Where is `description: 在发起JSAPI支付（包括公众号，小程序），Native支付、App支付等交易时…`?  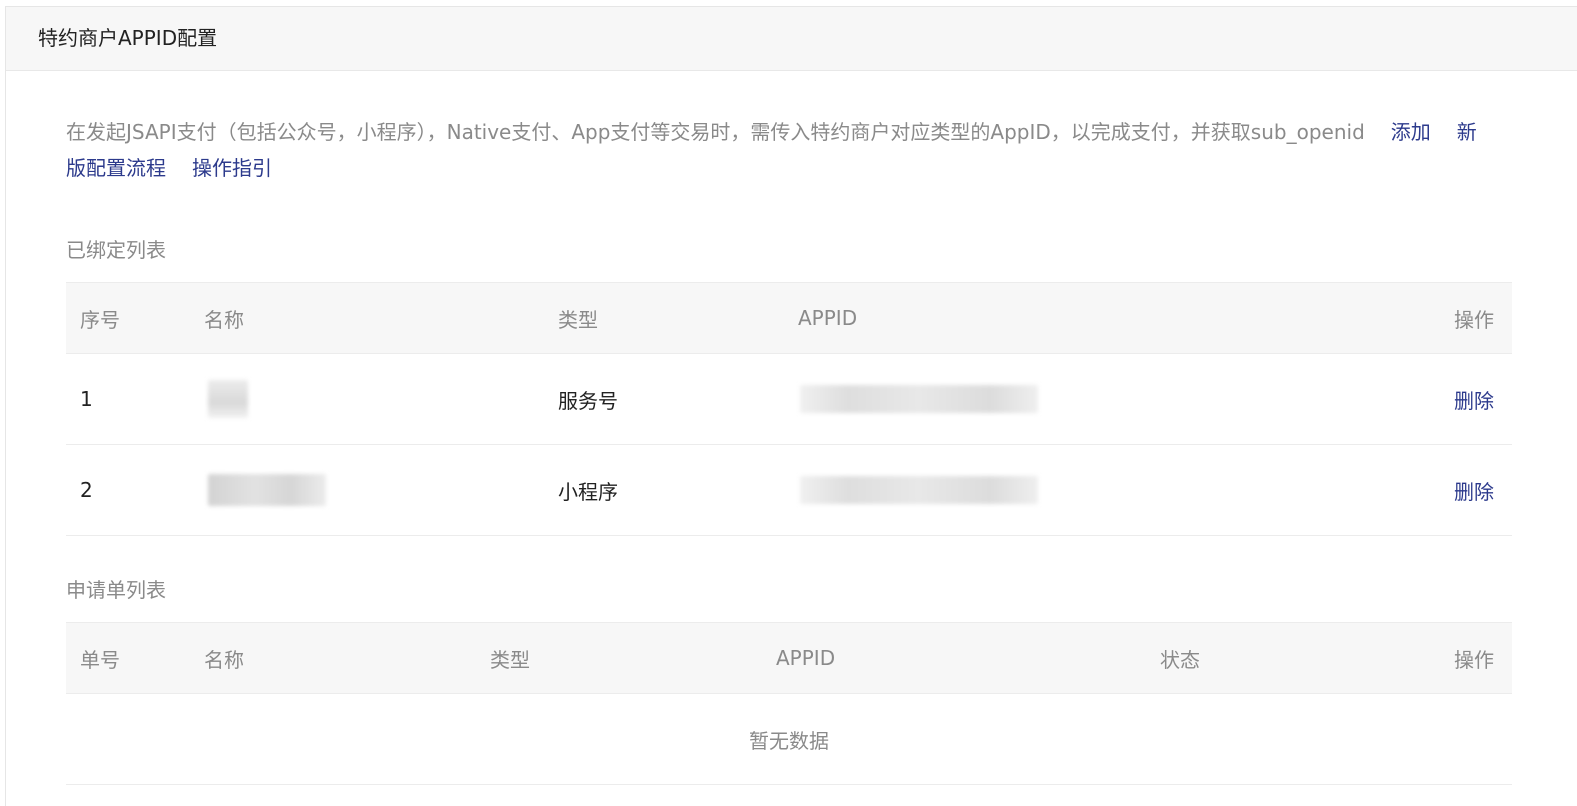
description: 在发起JSAPI支付（包括公众号，小程序），Native支付、App支付等交易时… is located at coordinates (776, 150).